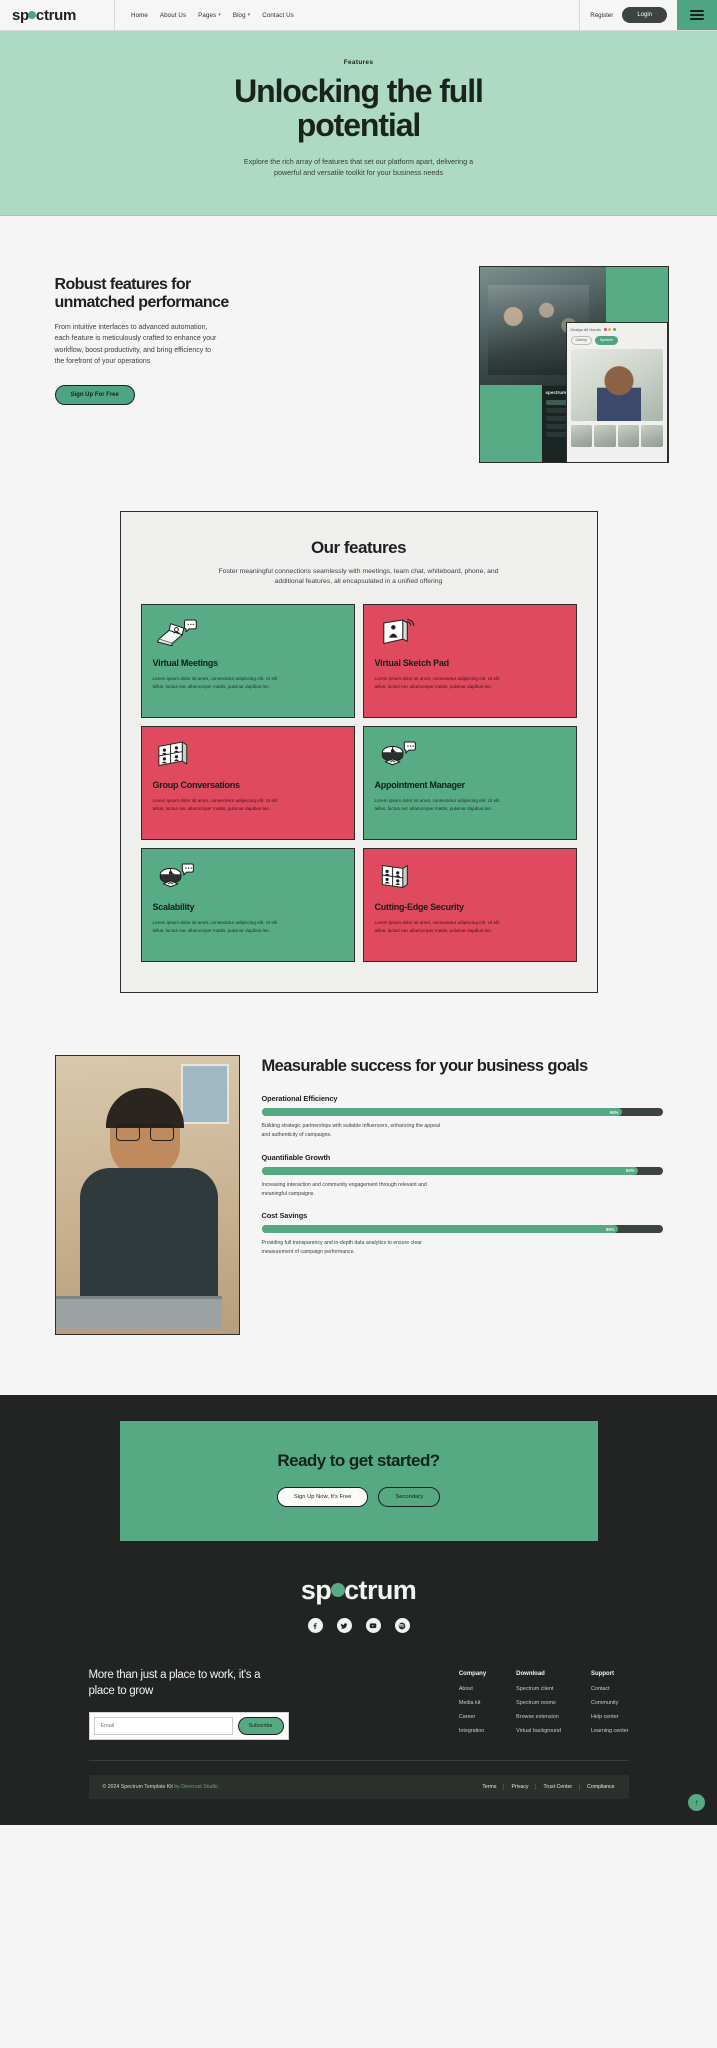  I want to click on legal-link-privacy: Privacy, so click(520, 1787).